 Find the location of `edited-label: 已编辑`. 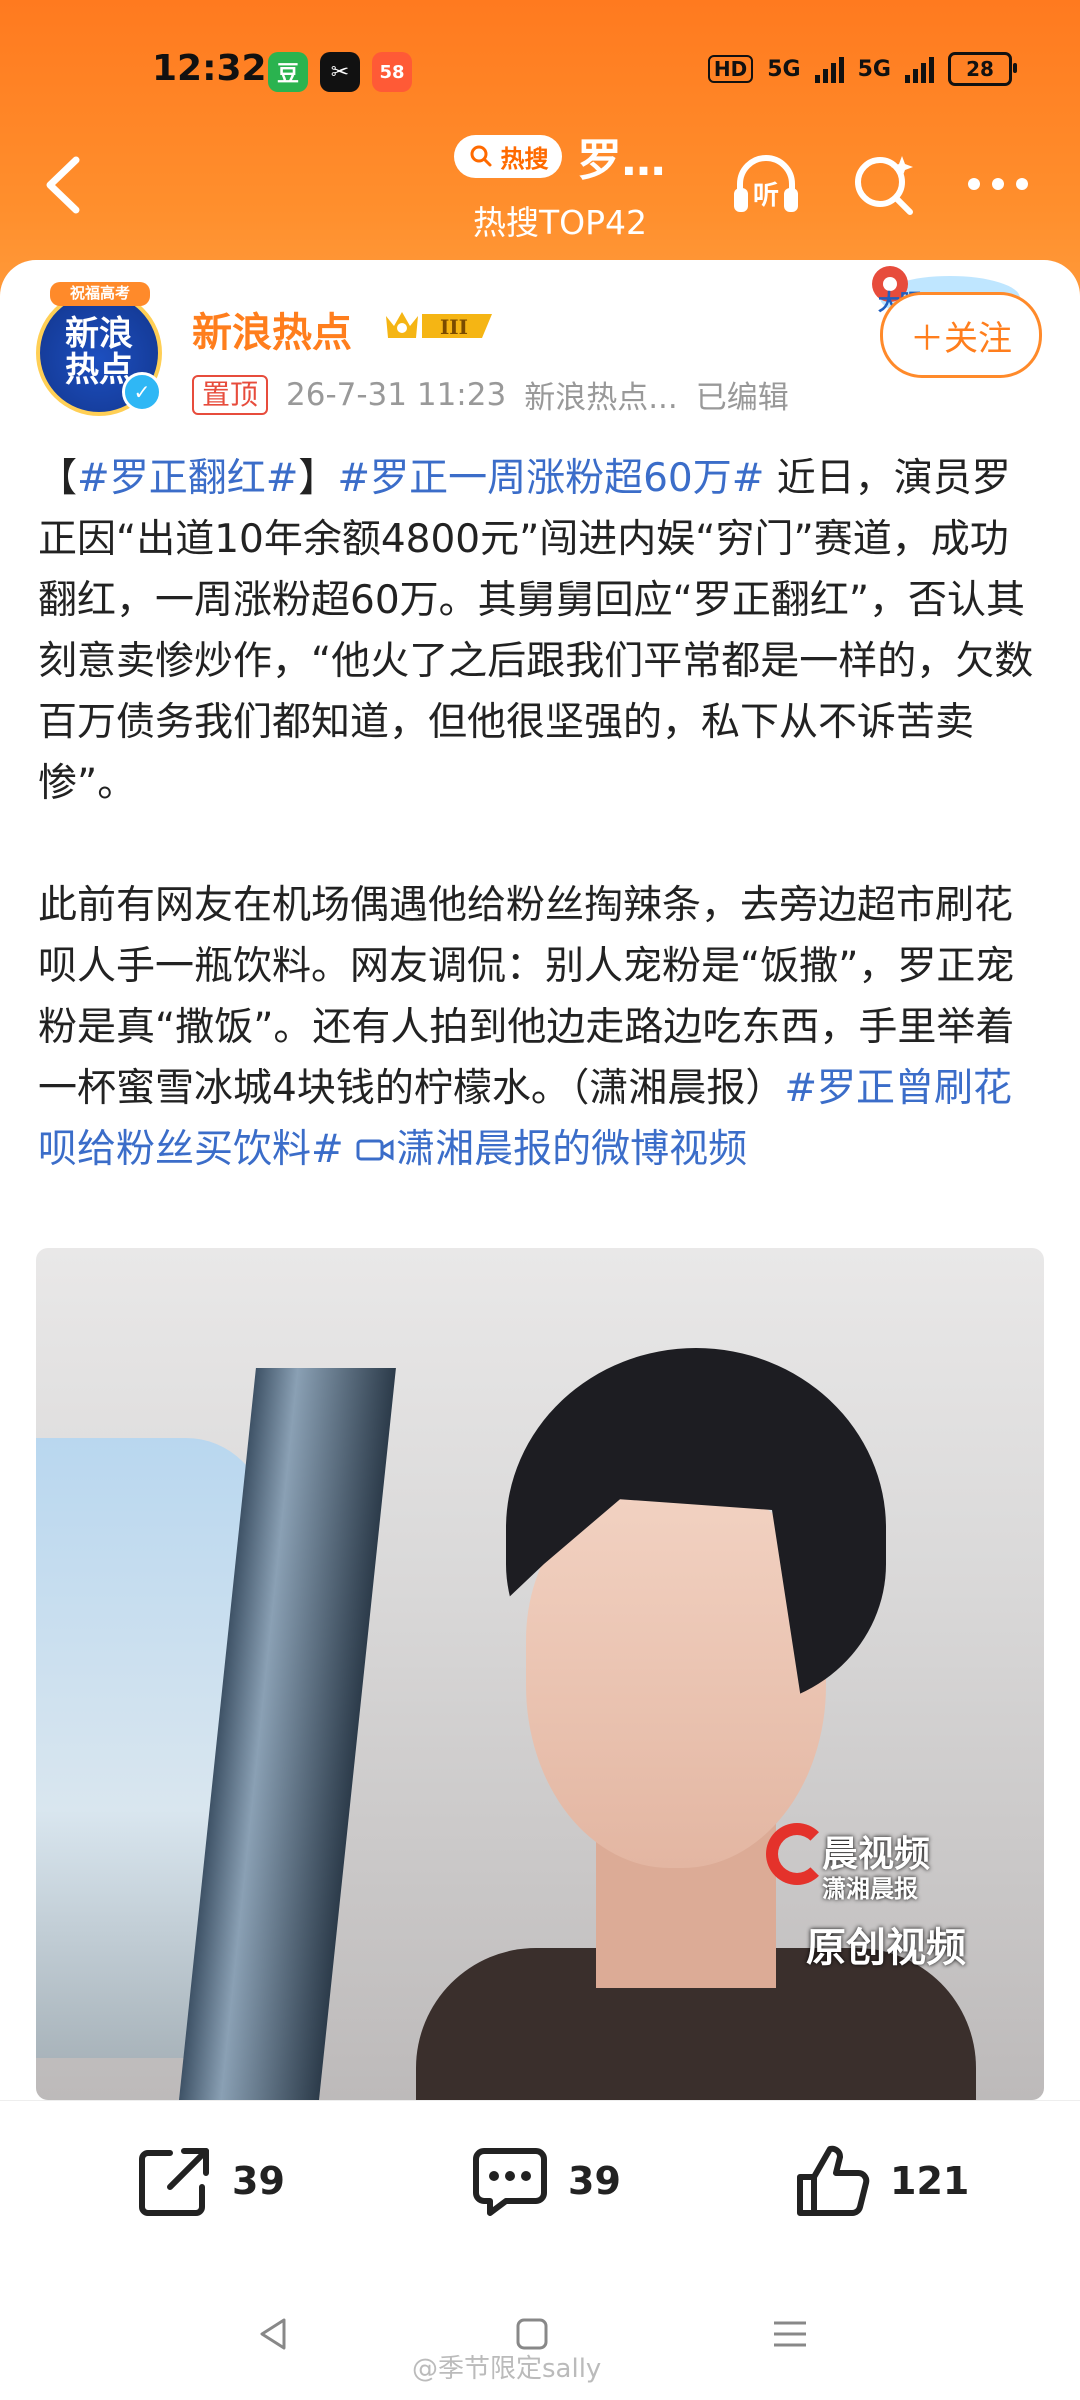

edited-label: 已编辑 is located at coordinates (742, 398).